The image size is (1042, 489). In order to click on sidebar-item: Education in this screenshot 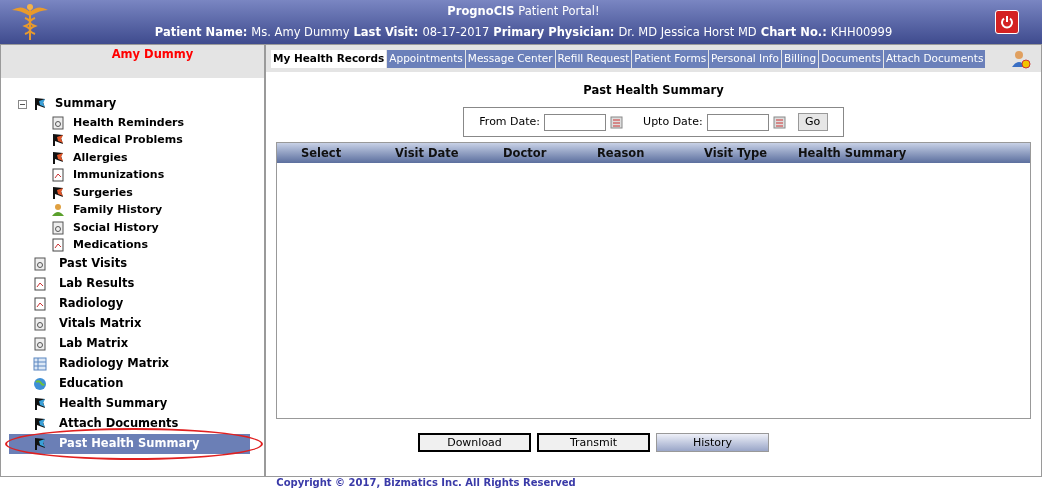, I will do `click(132, 384)`.